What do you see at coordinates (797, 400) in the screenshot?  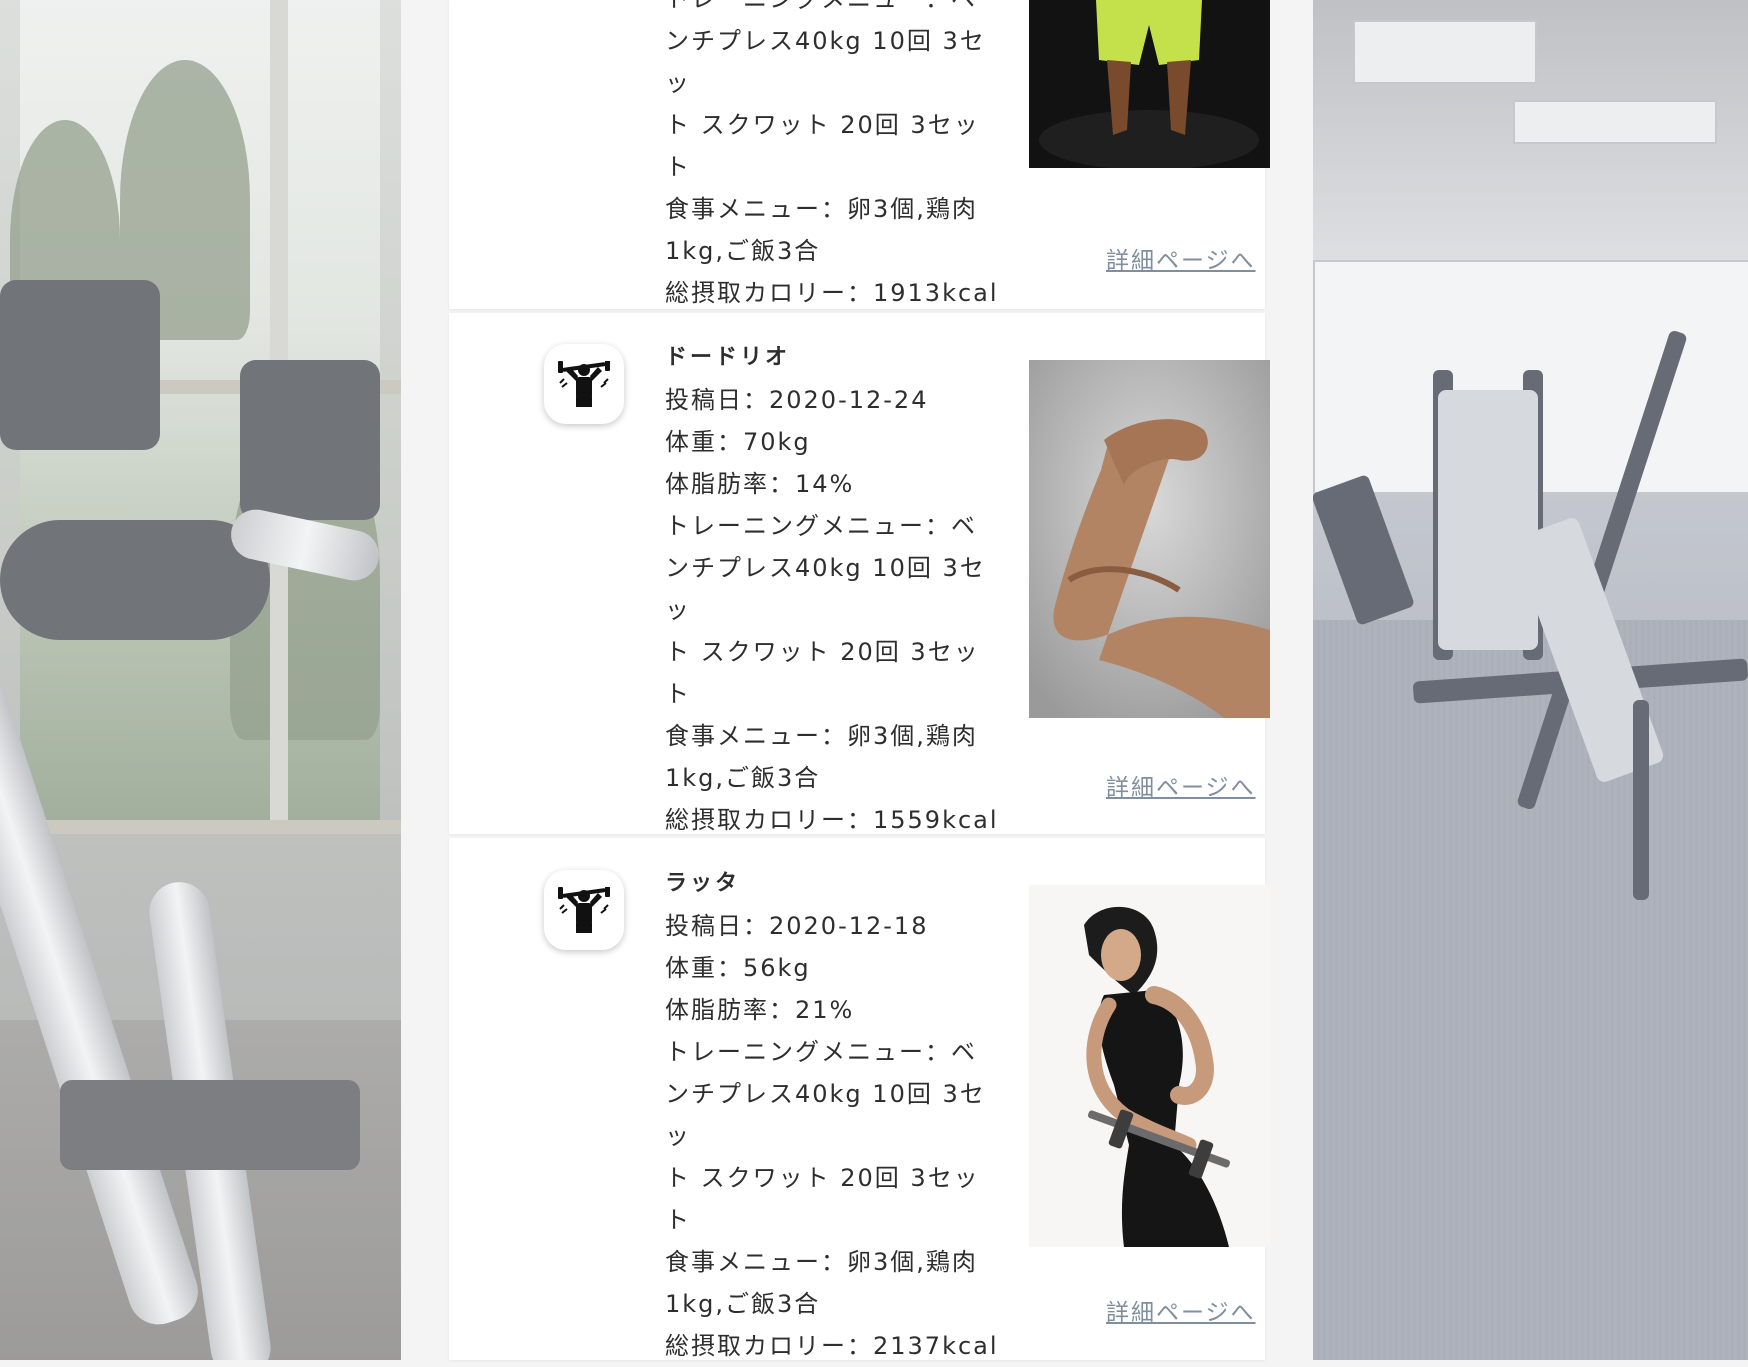 I see `post-date: 投稿日：2020-12-24` at bounding box center [797, 400].